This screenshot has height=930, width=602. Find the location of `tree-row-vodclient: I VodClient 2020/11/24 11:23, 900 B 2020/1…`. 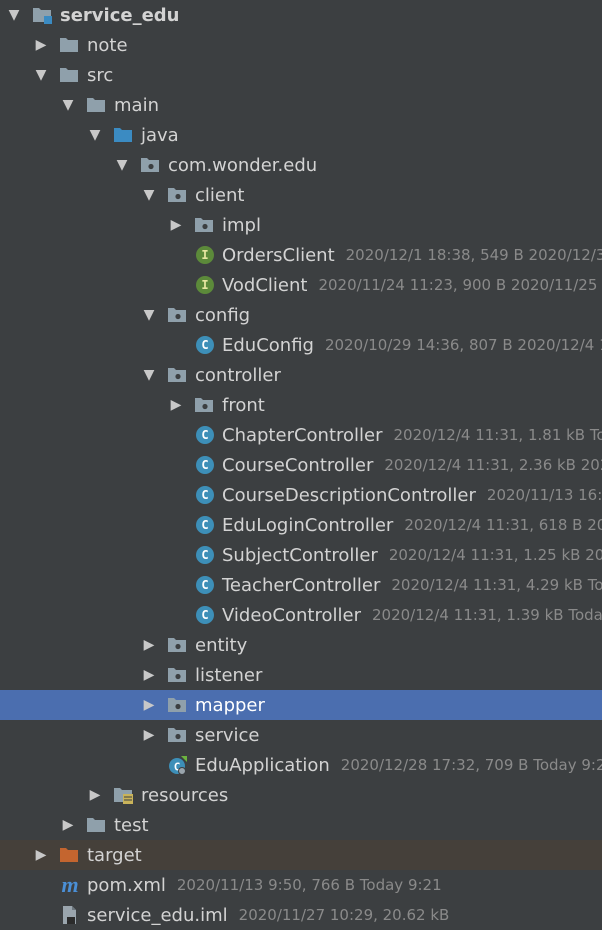

tree-row-vodclient: I VodClient 2020/11/24 11:23, 900 B 2020/1… is located at coordinates (301, 285).